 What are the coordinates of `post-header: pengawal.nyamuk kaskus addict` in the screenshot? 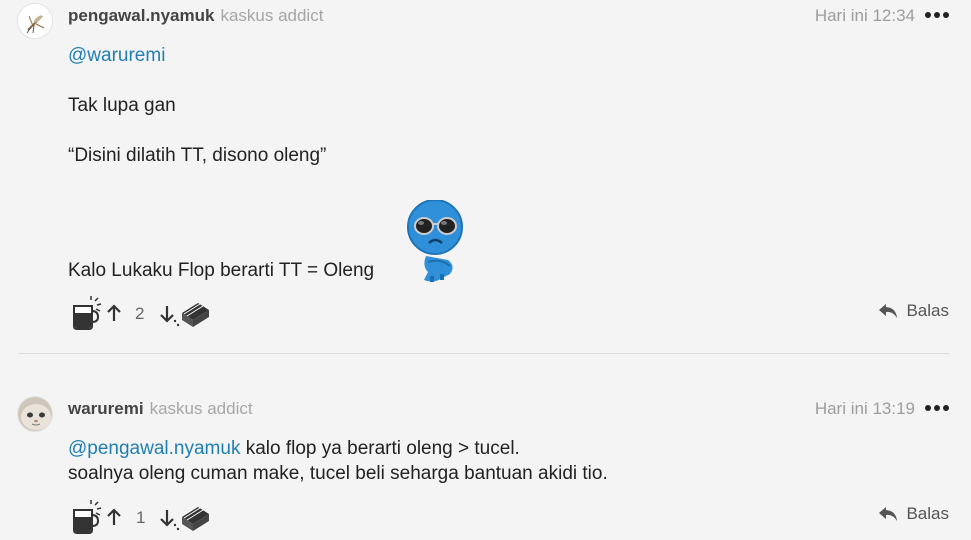 It's located at (195, 16).